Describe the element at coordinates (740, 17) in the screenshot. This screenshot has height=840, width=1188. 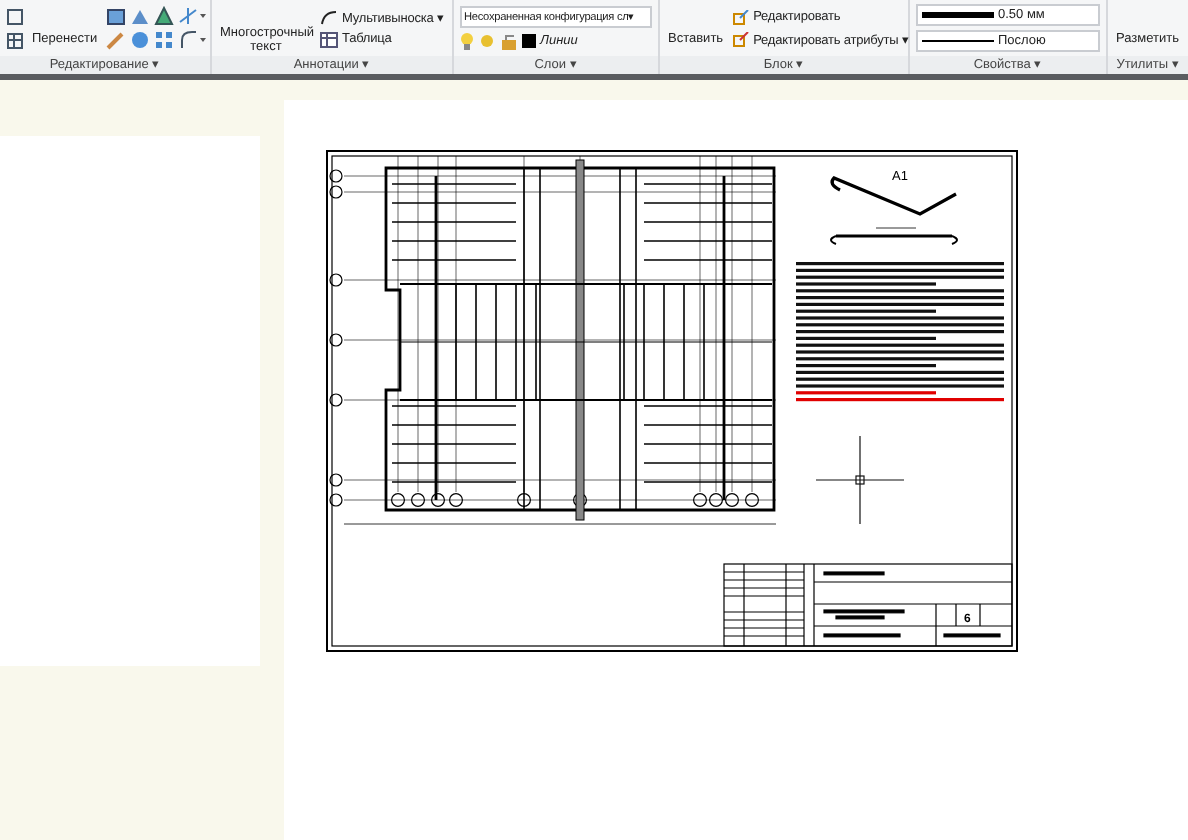
I see `block-edit-icon` at that location.